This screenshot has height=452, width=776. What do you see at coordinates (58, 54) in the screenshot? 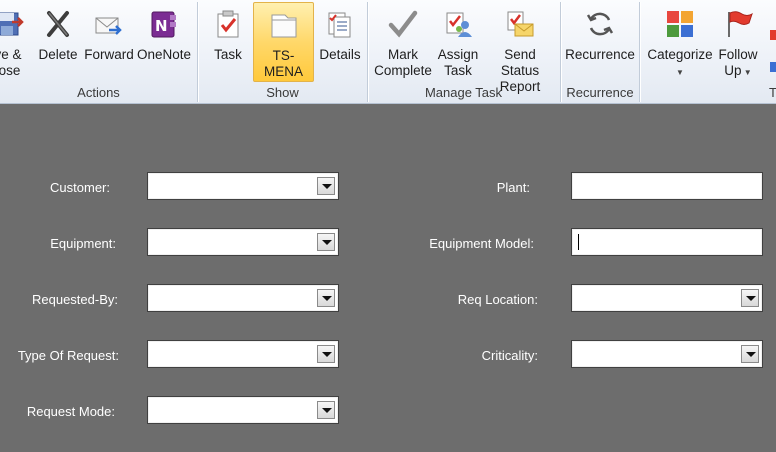
I see `delete-label: Delete` at bounding box center [58, 54].